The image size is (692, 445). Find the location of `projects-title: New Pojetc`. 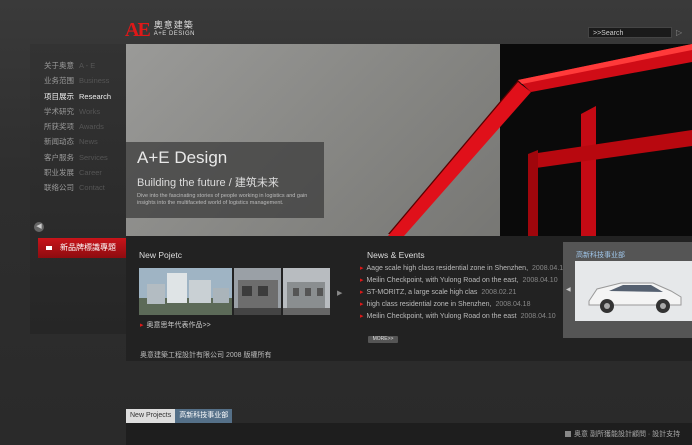

projects-title: New Pojetc is located at coordinates (160, 255).